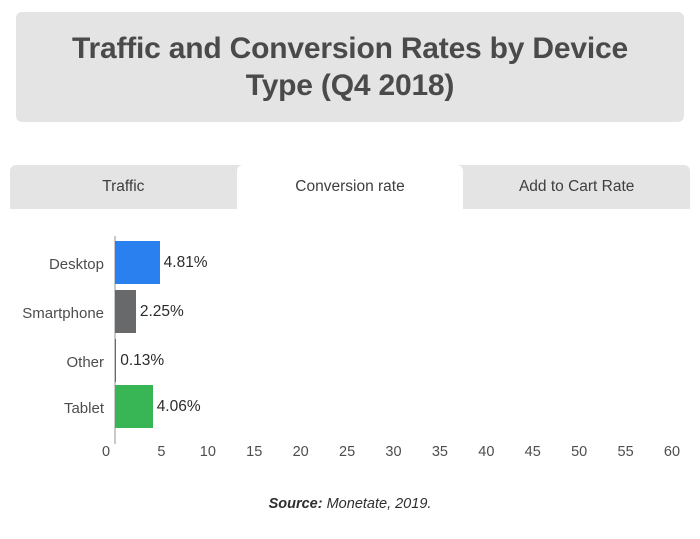  I want to click on x-tick-label: 40, so click(486, 452).